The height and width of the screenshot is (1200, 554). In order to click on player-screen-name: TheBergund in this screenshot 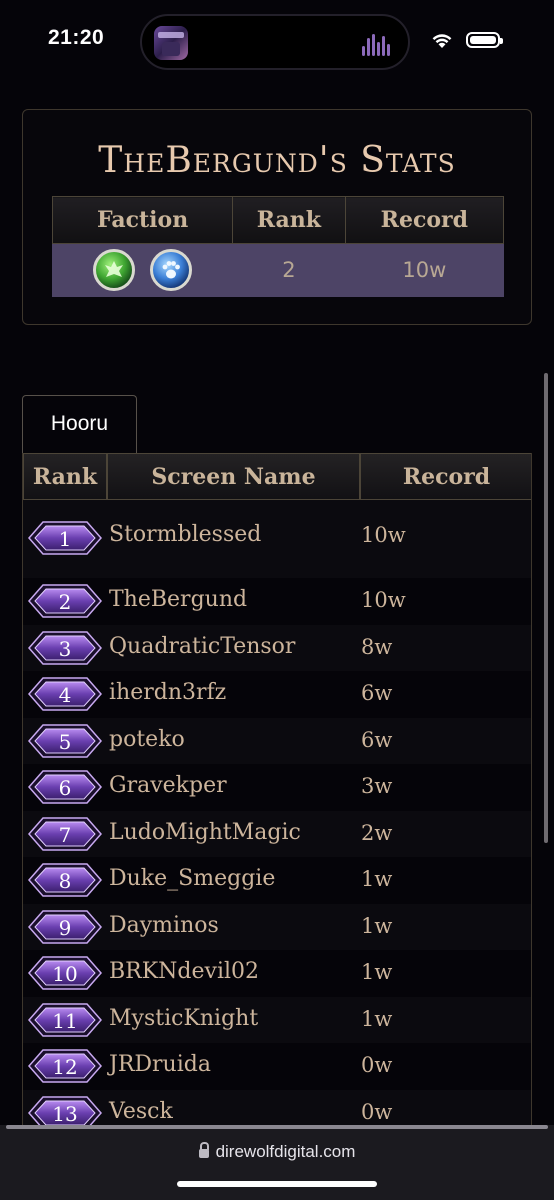, I will do `click(178, 599)`.